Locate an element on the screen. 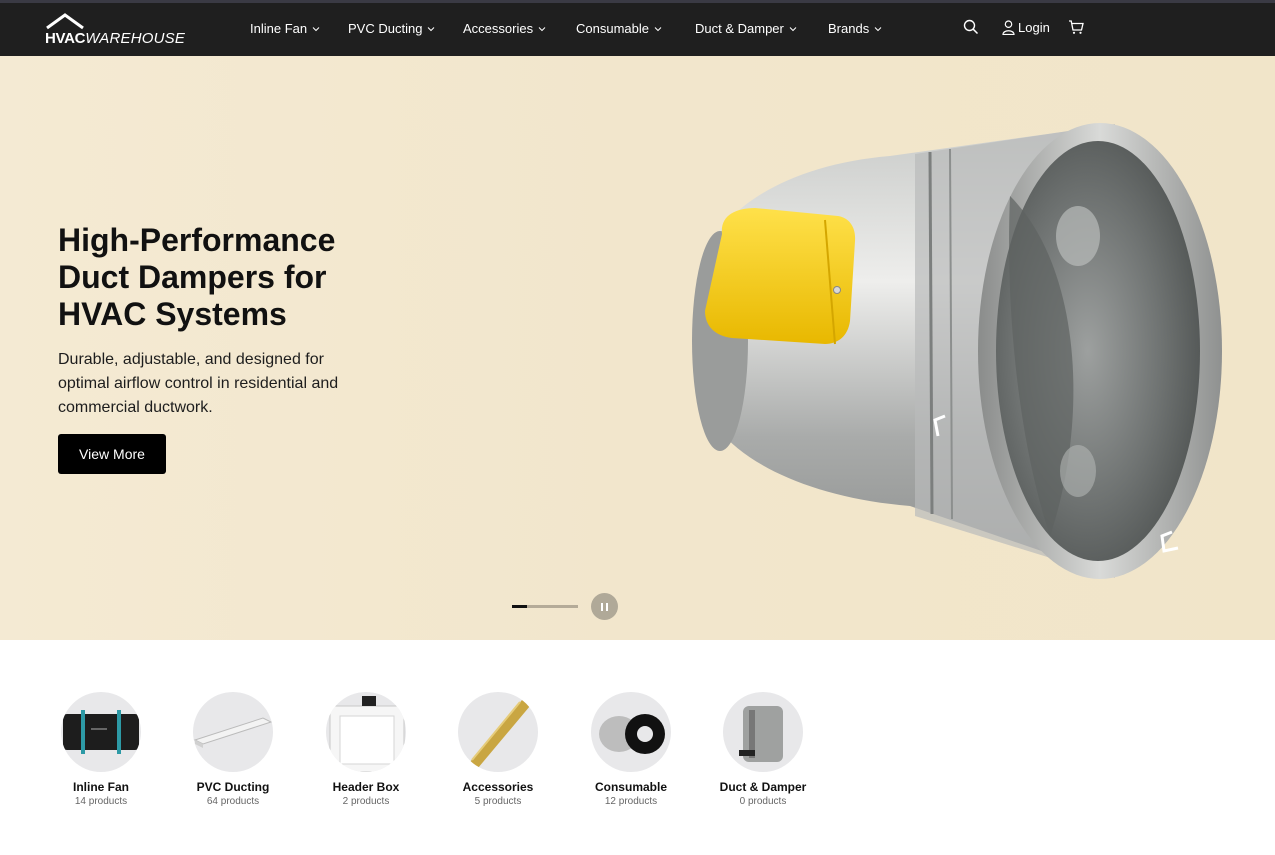 This screenshot has height=855, width=1275. category-count: 14 products is located at coordinates (101, 801).